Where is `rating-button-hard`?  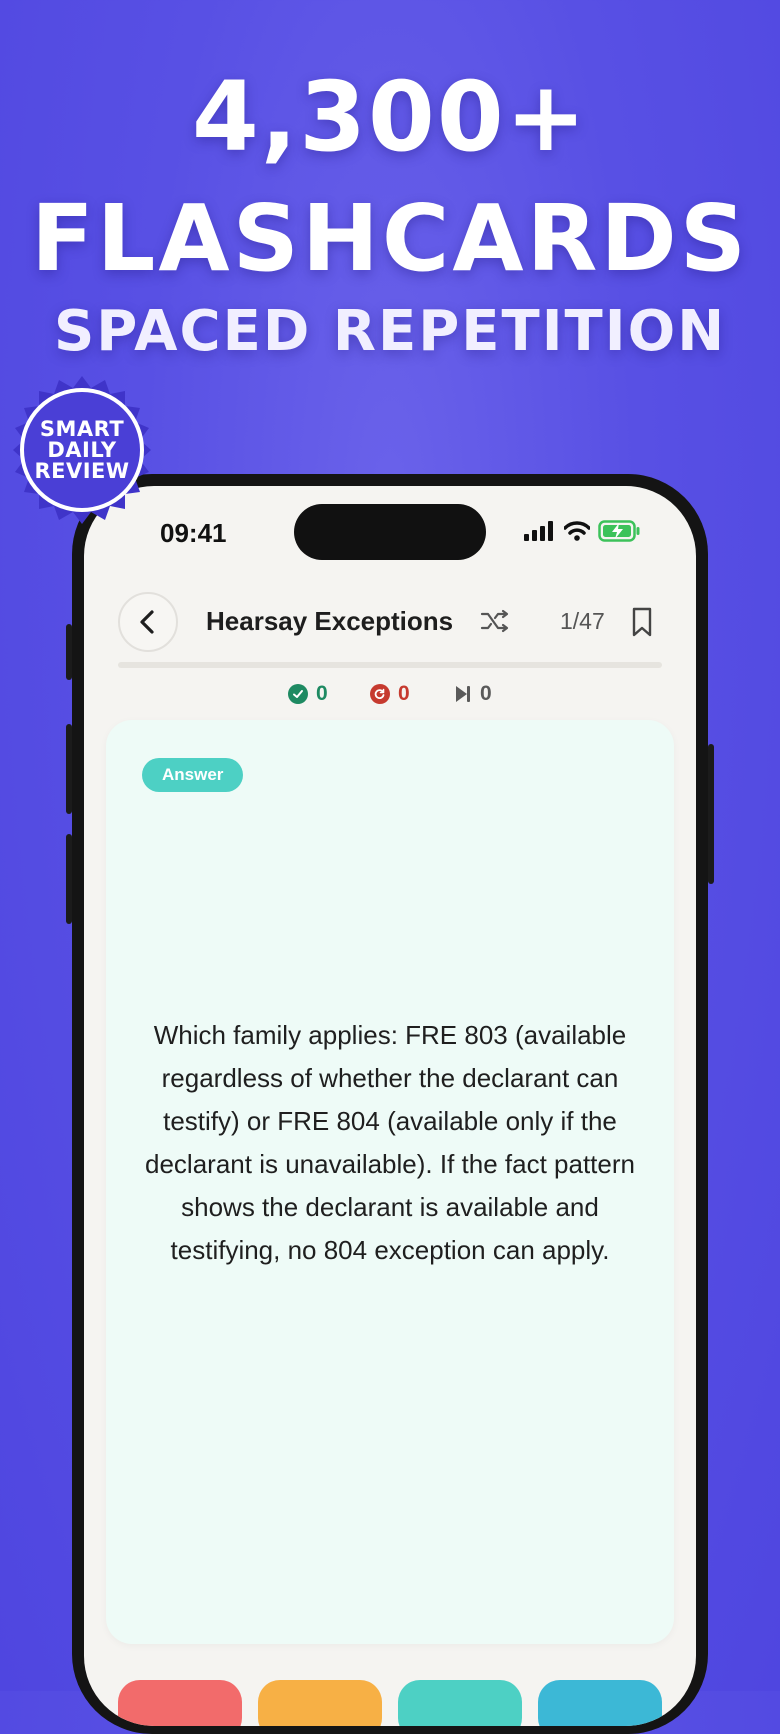 rating-button-hard is located at coordinates (320, 1703).